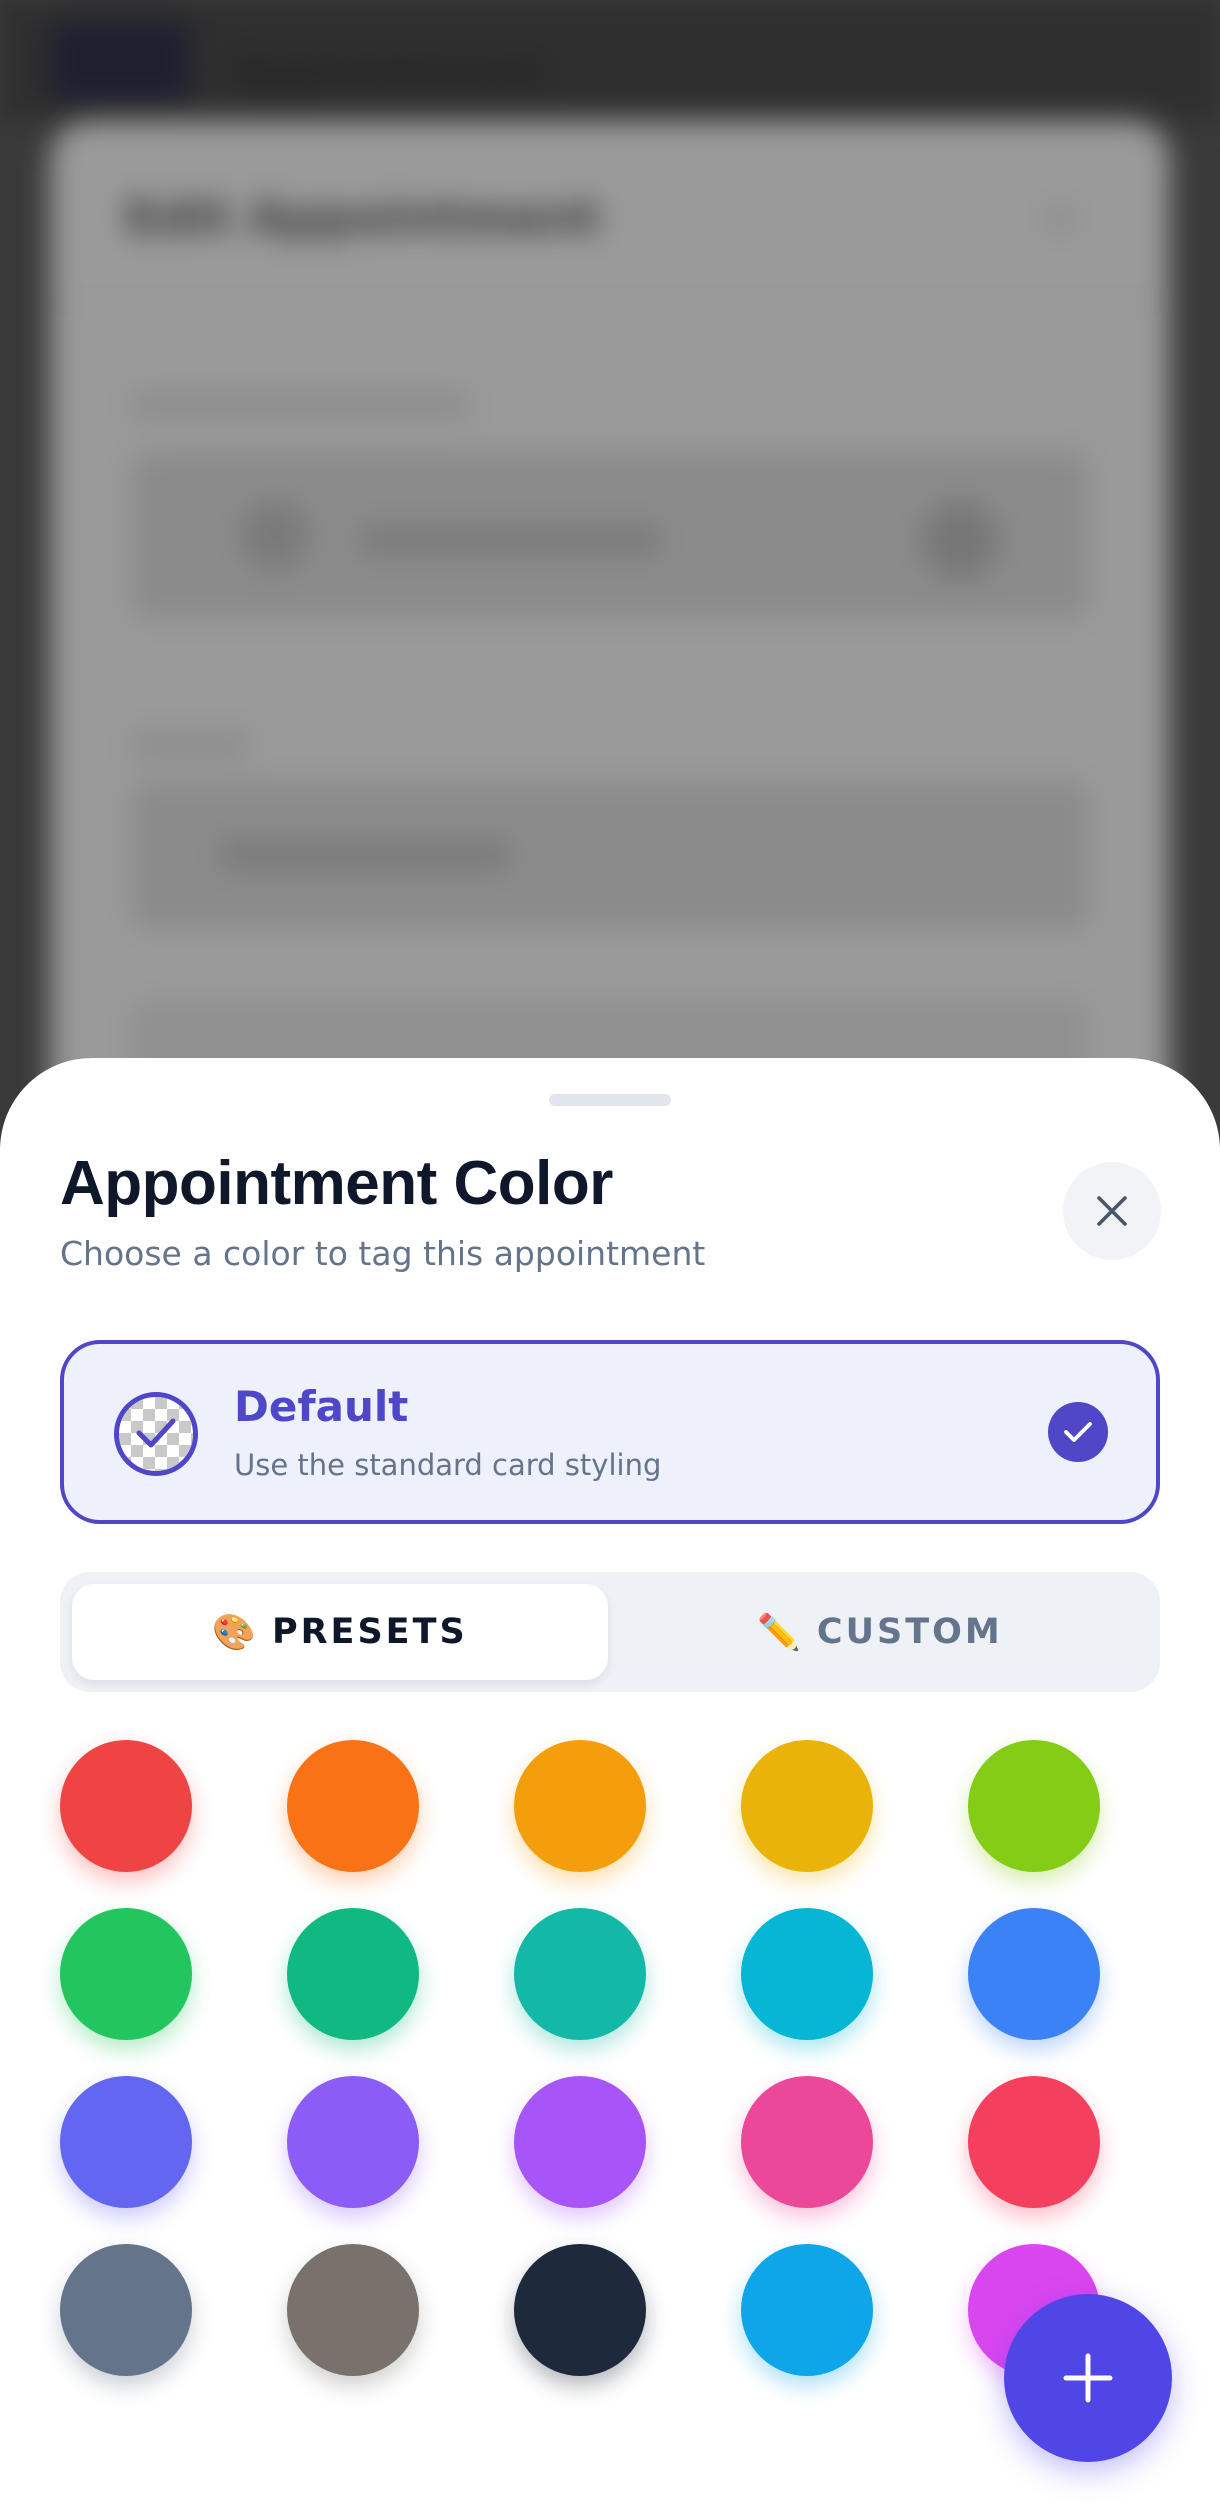 The width and height of the screenshot is (1220, 2514). Describe the element at coordinates (383, 1253) in the screenshot. I see `sheet-subtitle: Choose a color to tag this appointment` at that location.